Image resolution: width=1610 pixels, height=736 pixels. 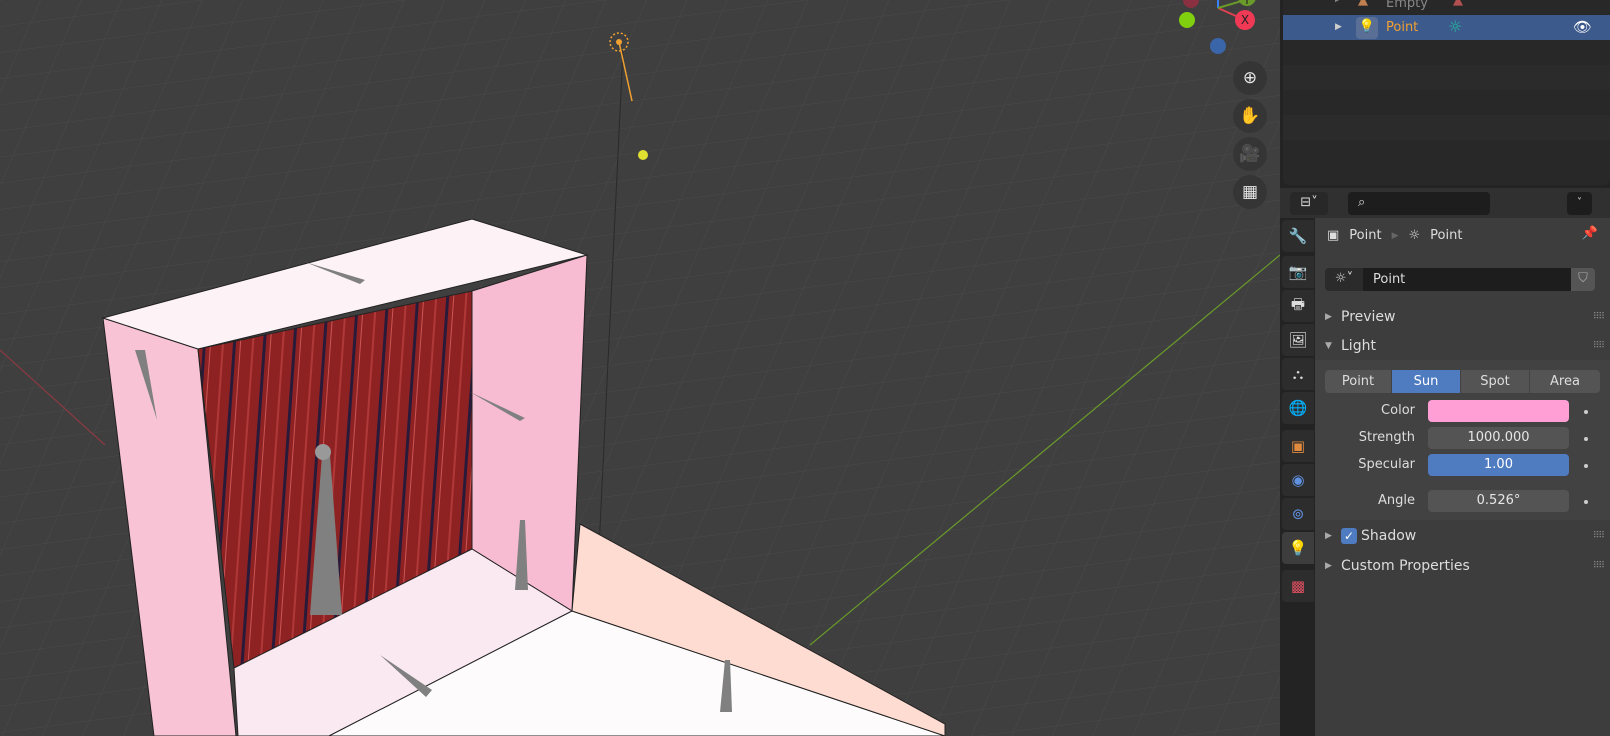 I want to click on options-dropdown: ˅, so click(x=1579, y=203).